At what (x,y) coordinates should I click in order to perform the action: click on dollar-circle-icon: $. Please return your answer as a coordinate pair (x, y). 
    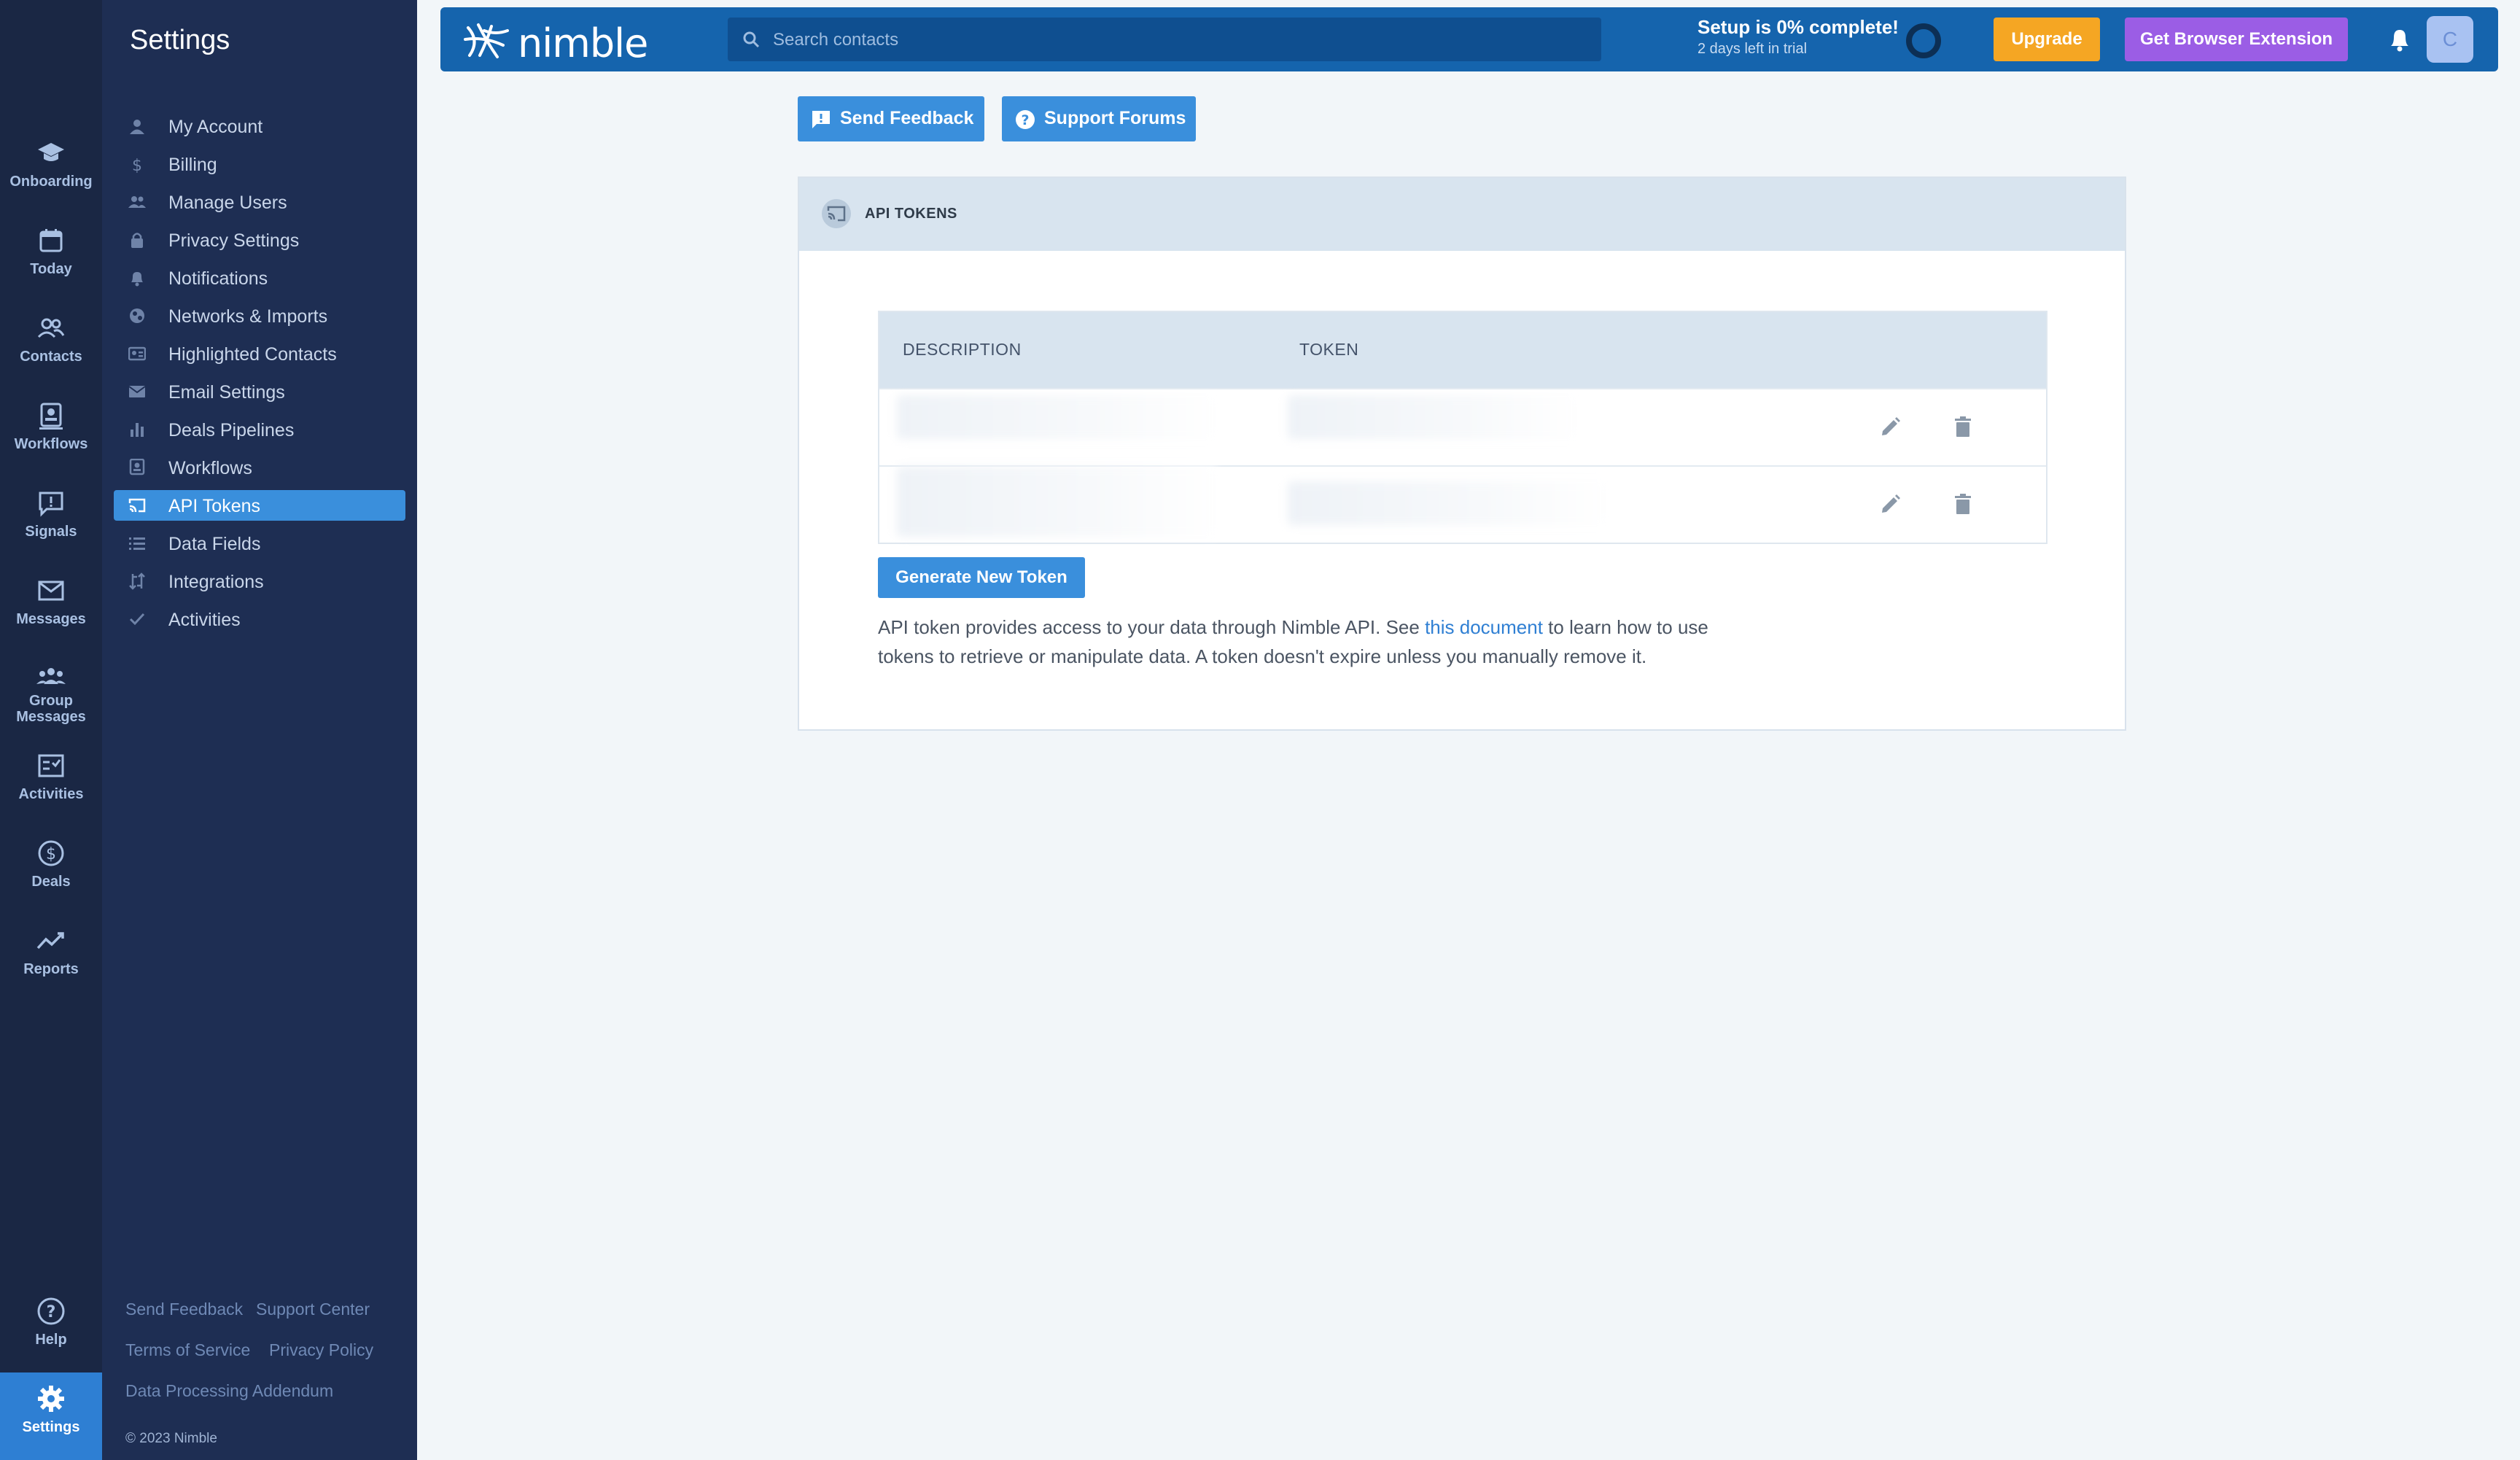
    Looking at the image, I should click on (51, 853).